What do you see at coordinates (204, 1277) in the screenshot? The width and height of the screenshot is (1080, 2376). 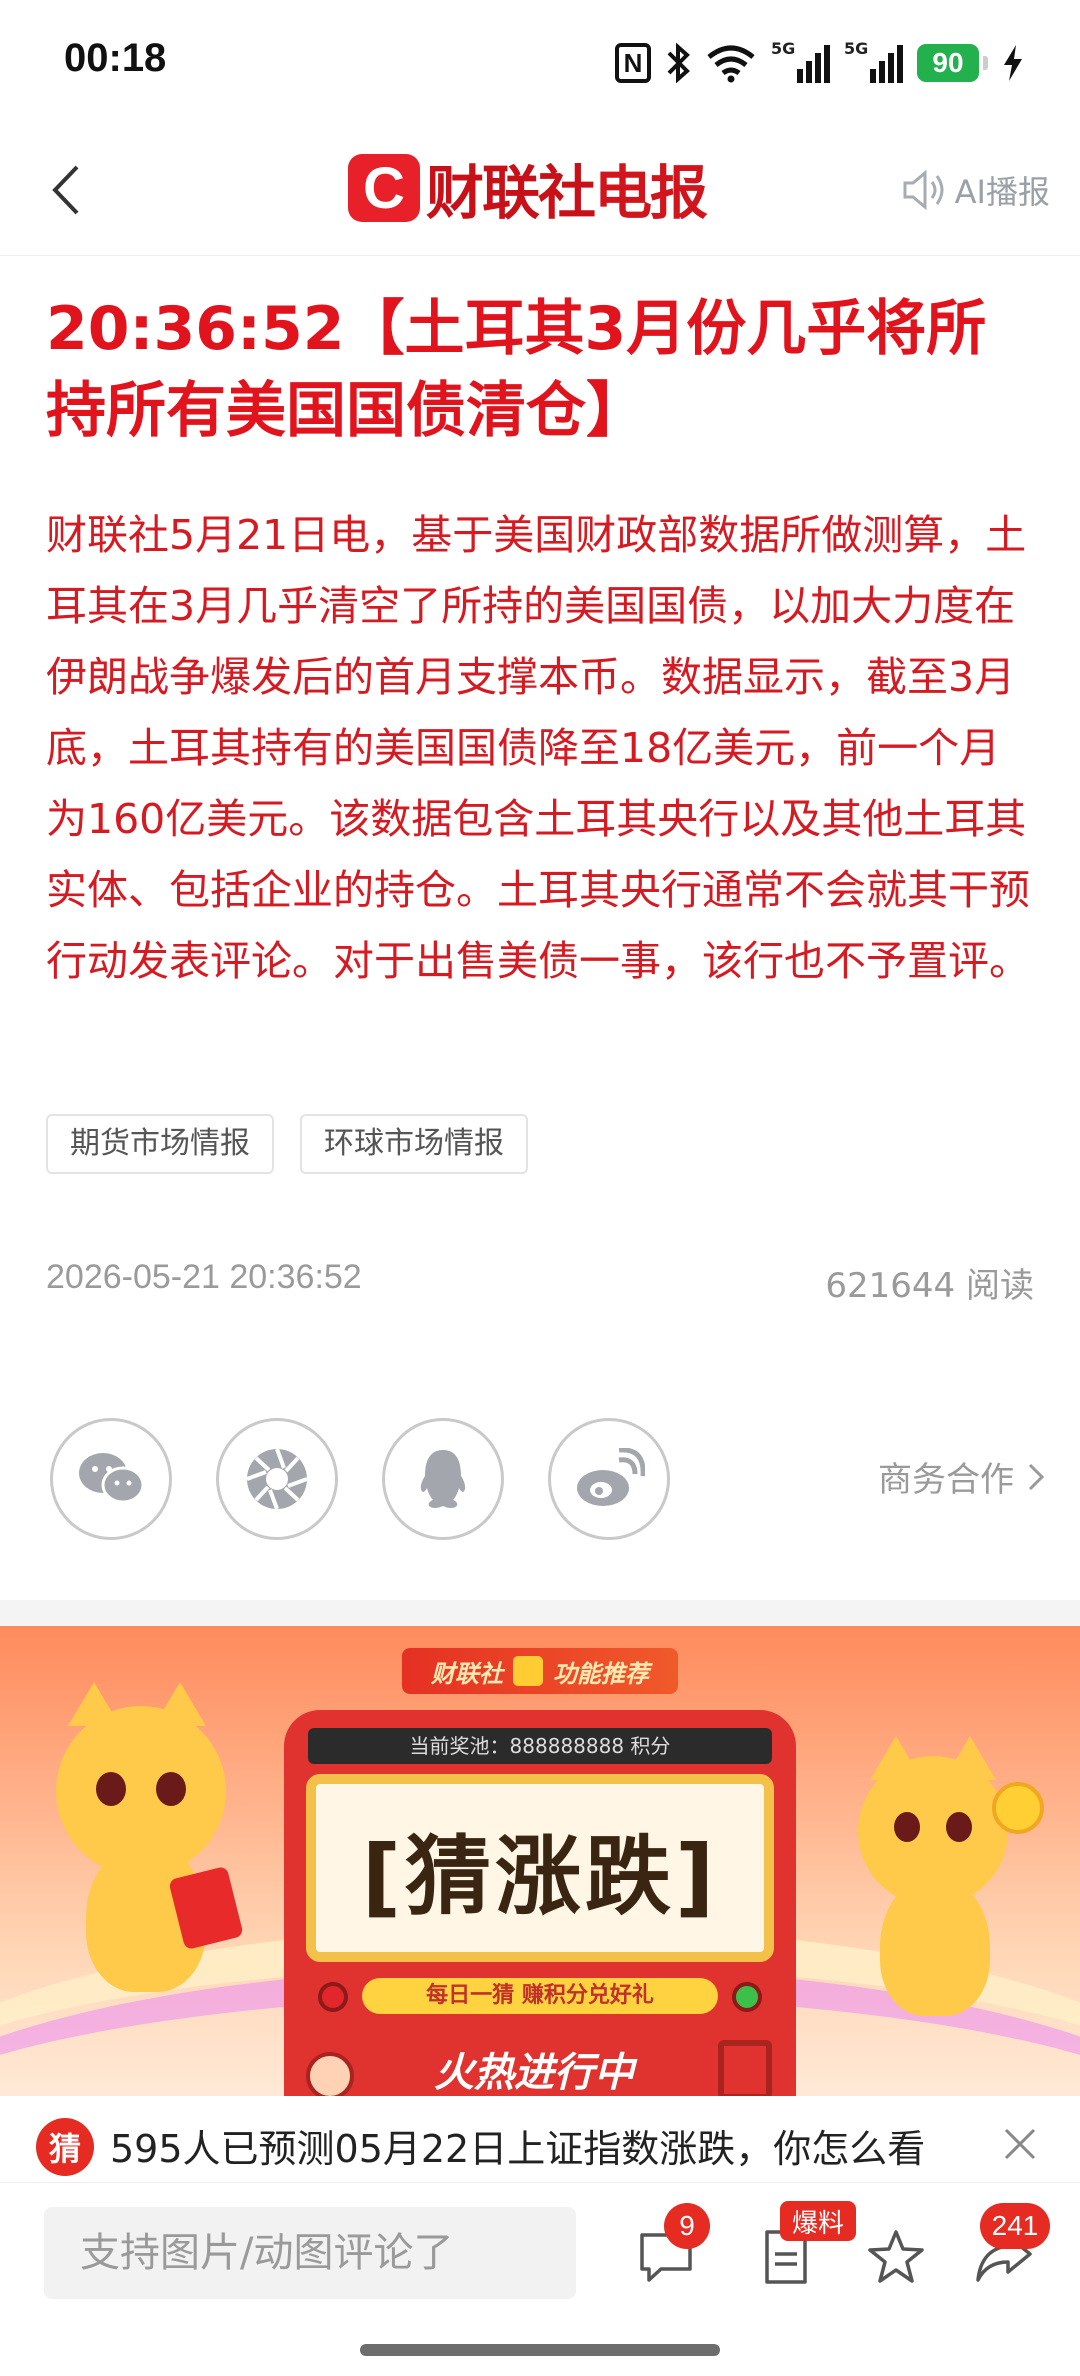 I see `publish-datetime: 2026-05-21 20:36:52` at bounding box center [204, 1277].